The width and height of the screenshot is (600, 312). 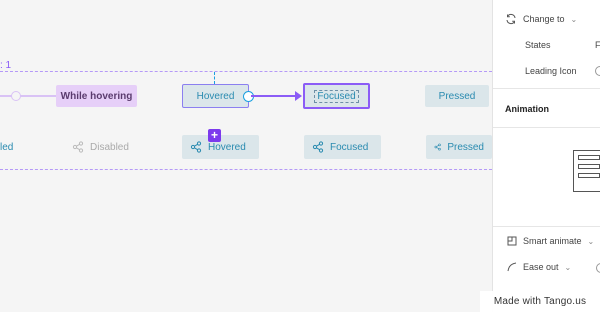 What do you see at coordinates (28, 96) in the screenshot?
I see `connection-wire-left` at bounding box center [28, 96].